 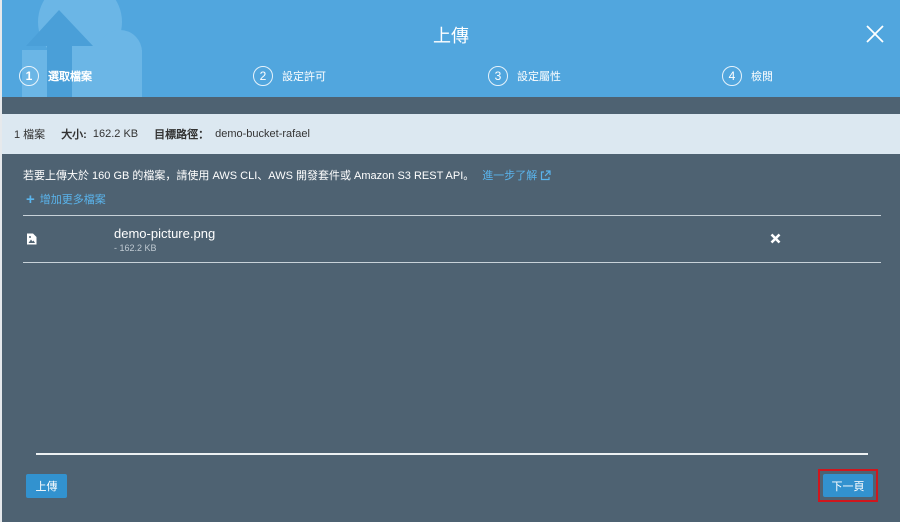 What do you see at coordinates (30, 199) in the screenshot?
I see `plus-icon: +` at bounding box center [30, 199].